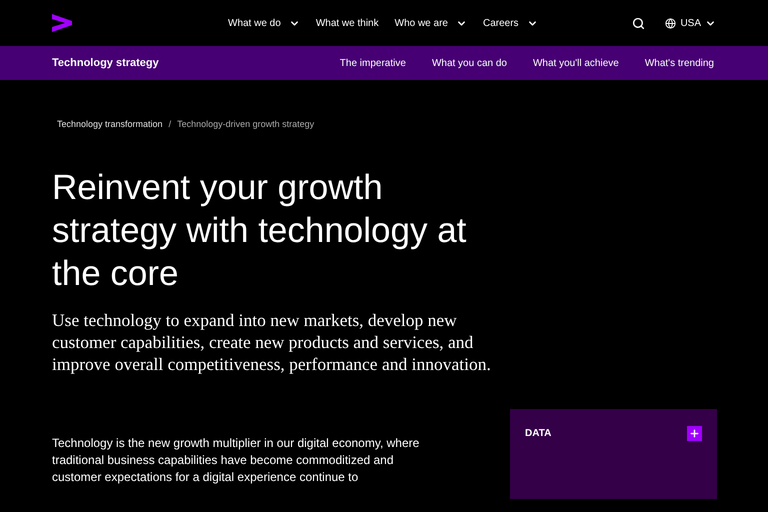  What do you see at coordinates (272, 341) in the screenshot?
I see `subheadline: Use technology to expand into new markets, develop new customer capabilities, create new products and services, and improve overall competitiveness, performance and innovation.` at bounding box center [272, 341].